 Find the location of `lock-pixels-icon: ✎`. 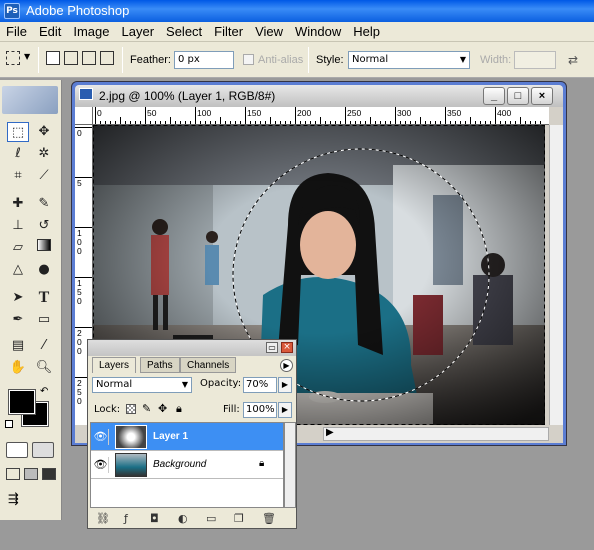

lock-pixels-icon: ✎ is located at coordinates (146, 408).